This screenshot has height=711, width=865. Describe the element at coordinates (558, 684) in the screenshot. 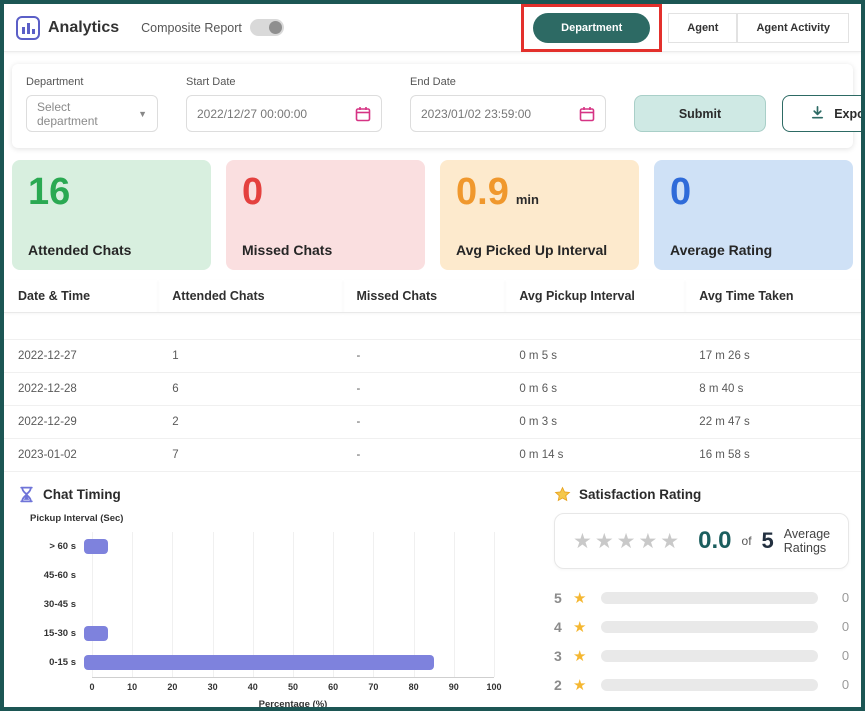

I see `rating-star-level: 2` at that location.